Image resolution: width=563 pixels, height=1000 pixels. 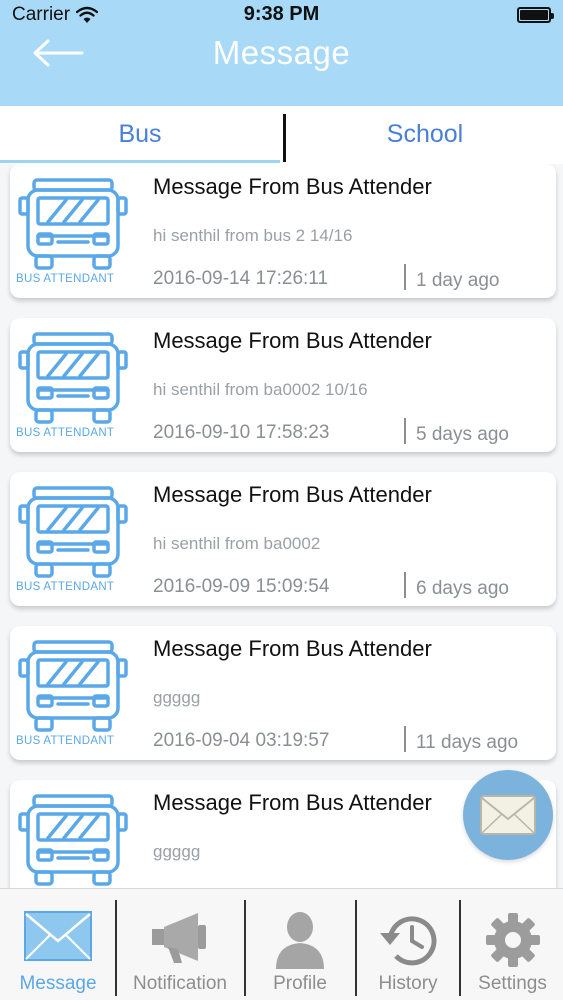 I want to click on tabbar-label: History, so click(x=408, y=983).